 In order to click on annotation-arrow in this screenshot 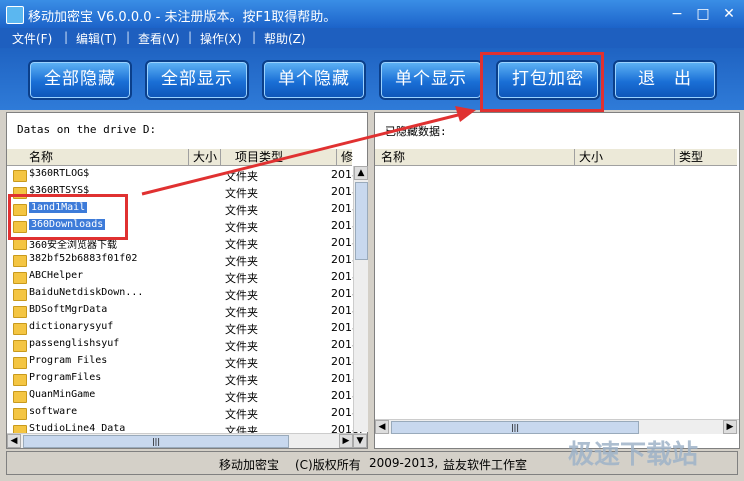, I will do `click(308, 151)`.